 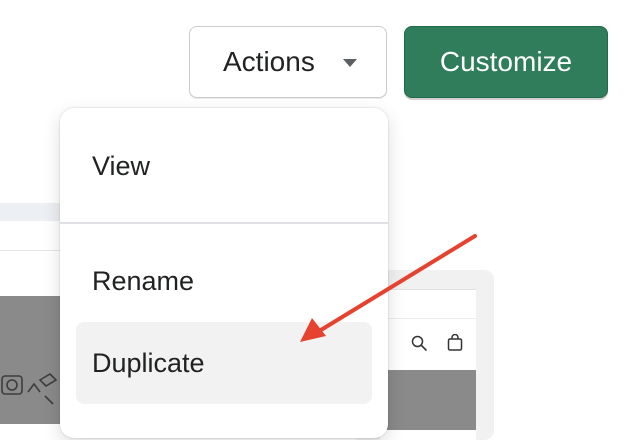 What do you see at coordinates (143, 281) in the screenshot?
I see `menu-item-rename: Rename` at bounding box center [143, 281].